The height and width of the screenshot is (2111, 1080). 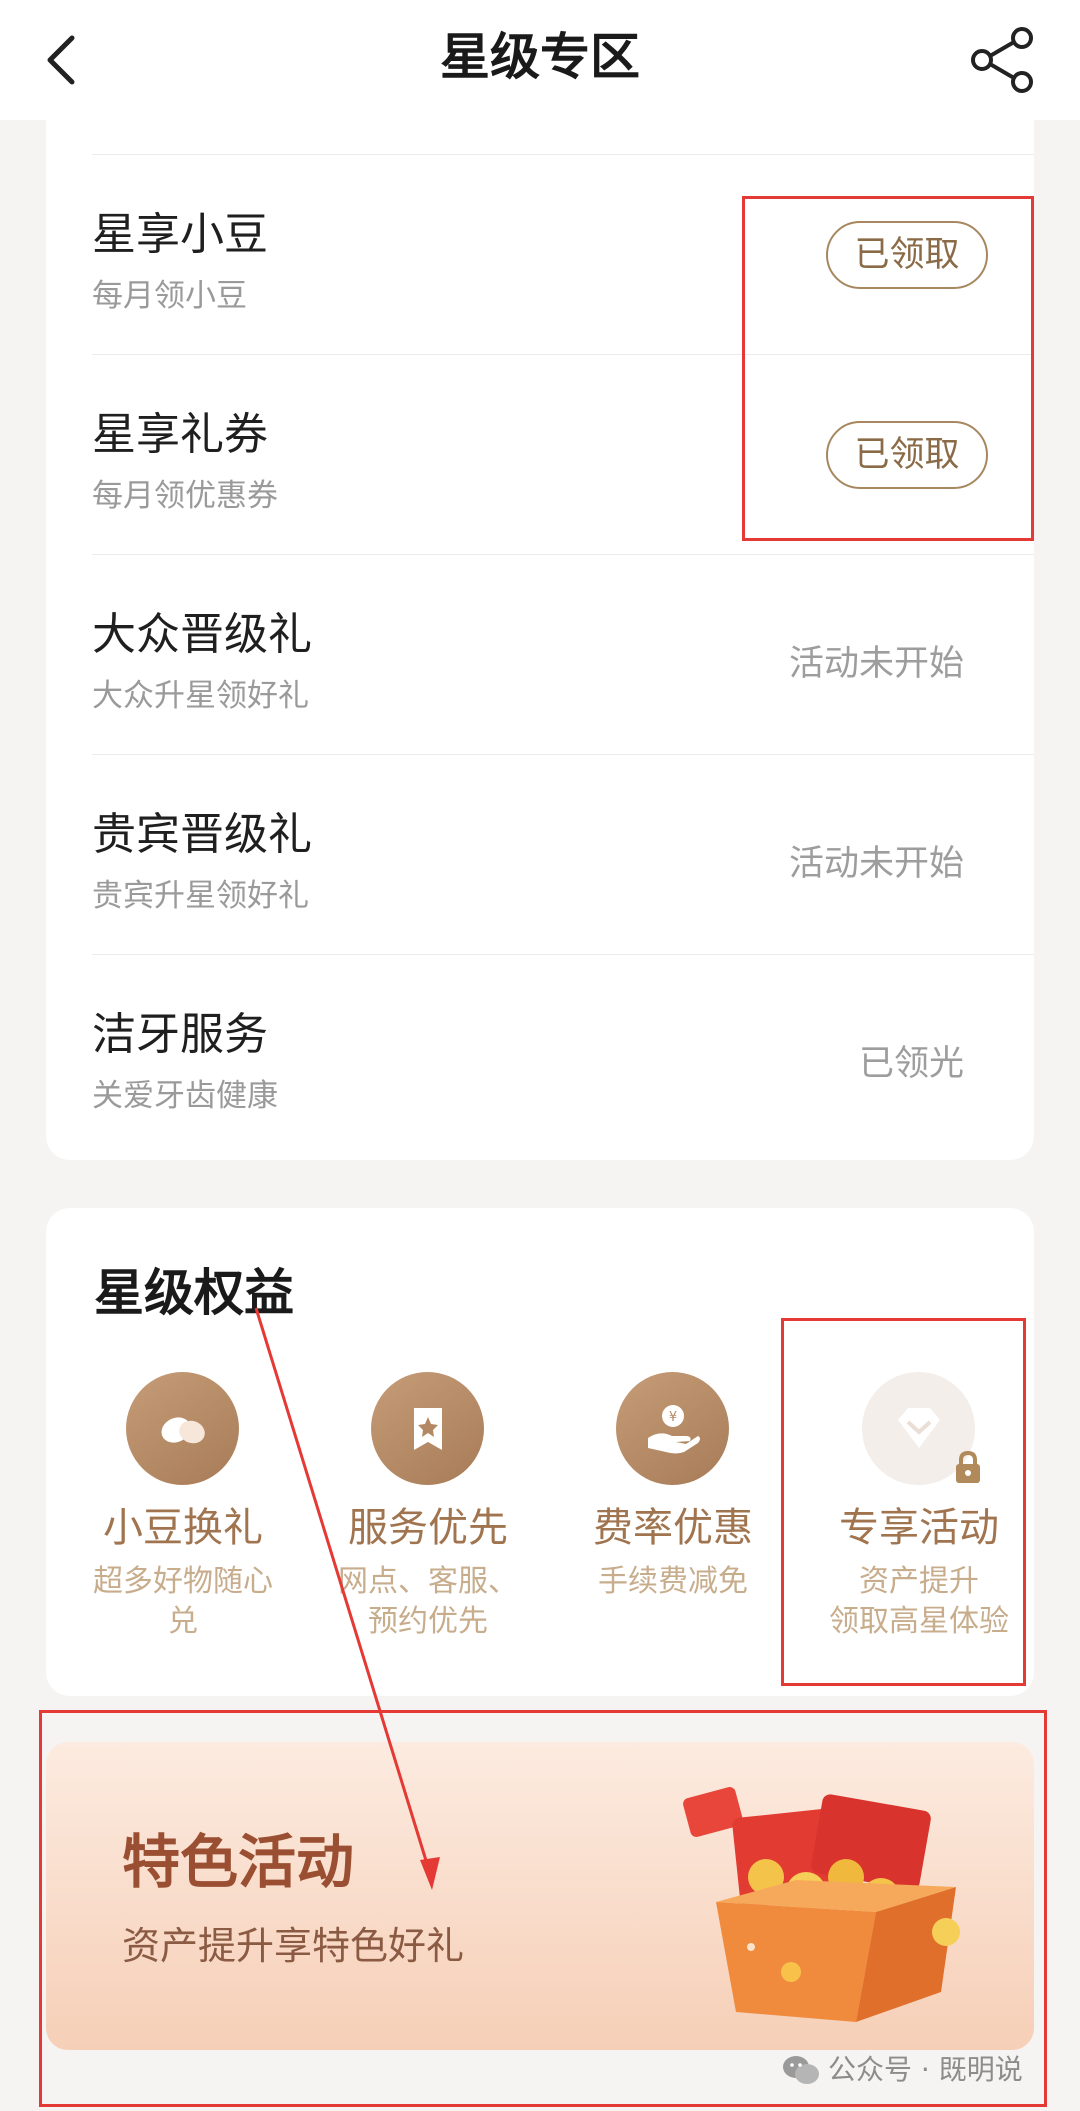 I want to click on top-navigation-bar: 星级专区, so click(x=540, y=60).